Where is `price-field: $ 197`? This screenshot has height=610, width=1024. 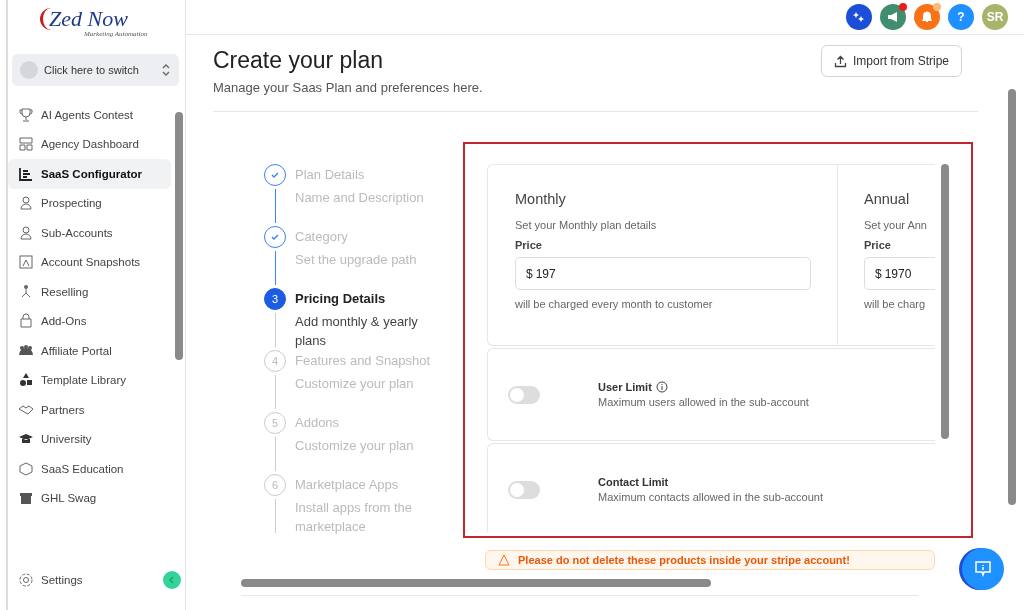
price-field: $ 197 is located at coordinates (663, 273).